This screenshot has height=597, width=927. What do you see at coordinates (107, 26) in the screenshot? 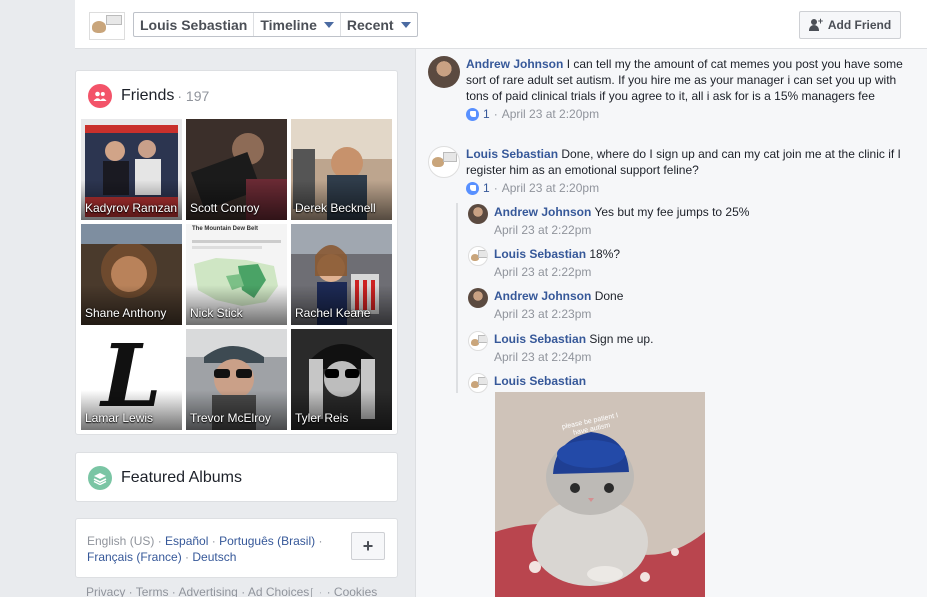
I see `profile-thumbnail` at bounding box center [107, 26].